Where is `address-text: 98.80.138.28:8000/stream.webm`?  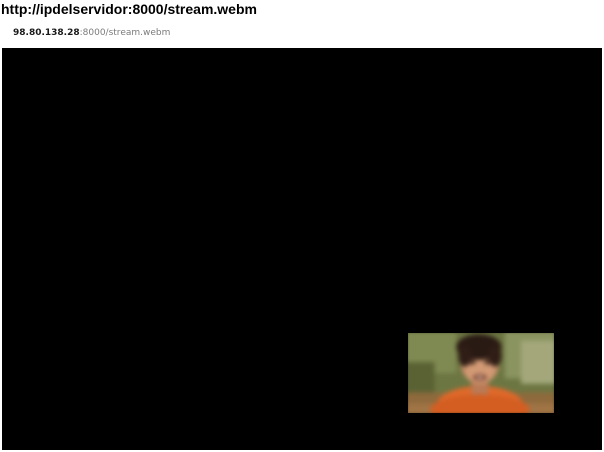
address-text: 98.80.138.28:8000/stream.webm is located at coordinates (91, 33).